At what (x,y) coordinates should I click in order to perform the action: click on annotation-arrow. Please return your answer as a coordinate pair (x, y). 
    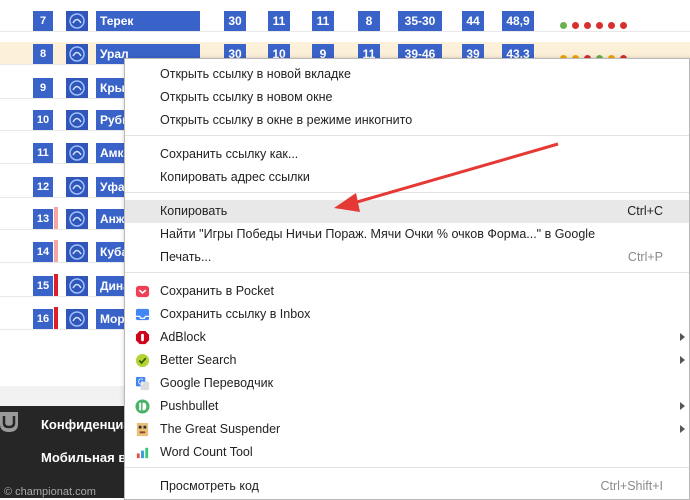
    Looking at the image, I should click on (446, 177).